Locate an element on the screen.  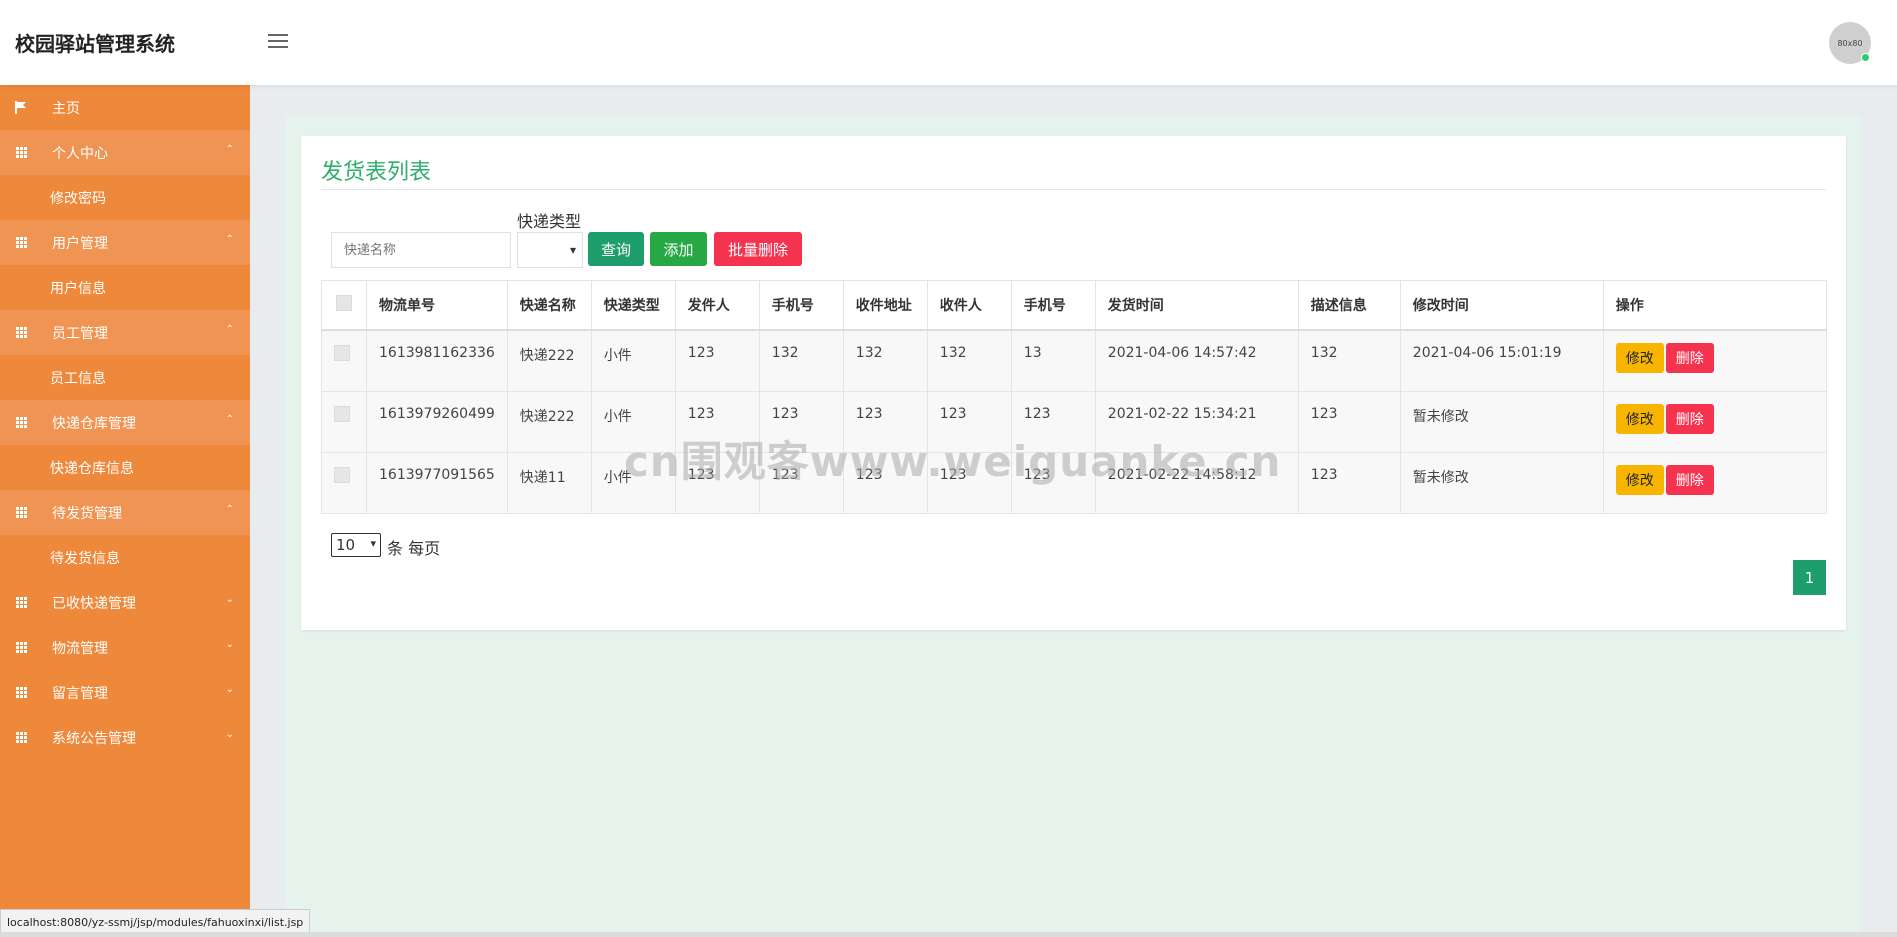
chevron-down-icon: ▾ is located at coordinates (373, 543).